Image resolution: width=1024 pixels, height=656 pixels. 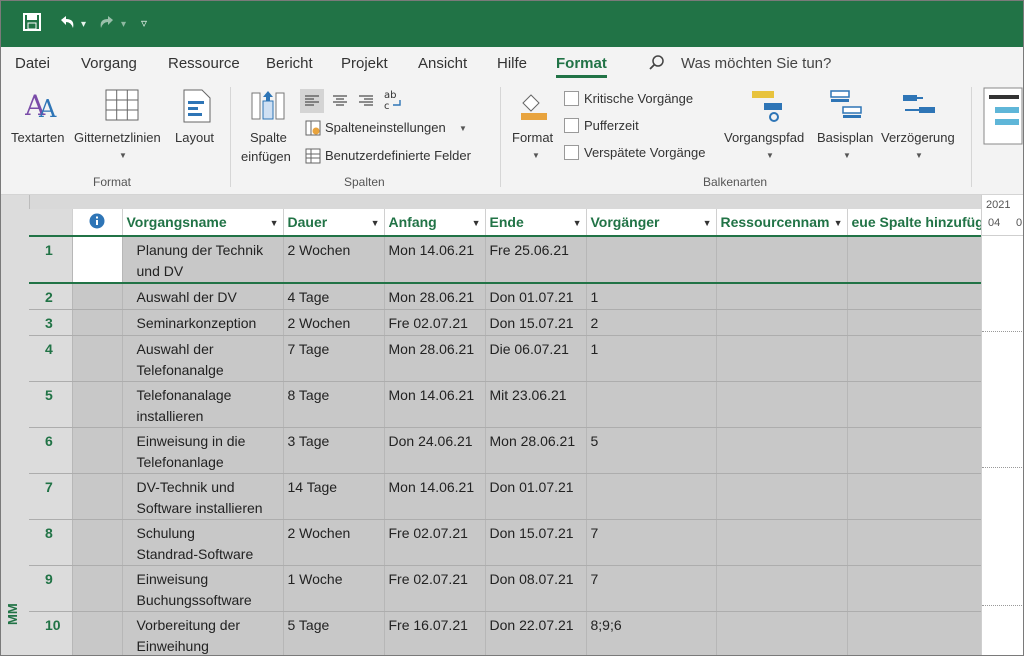 I want to click on tab-bericht: Bericht, so click(x=289, y=63).